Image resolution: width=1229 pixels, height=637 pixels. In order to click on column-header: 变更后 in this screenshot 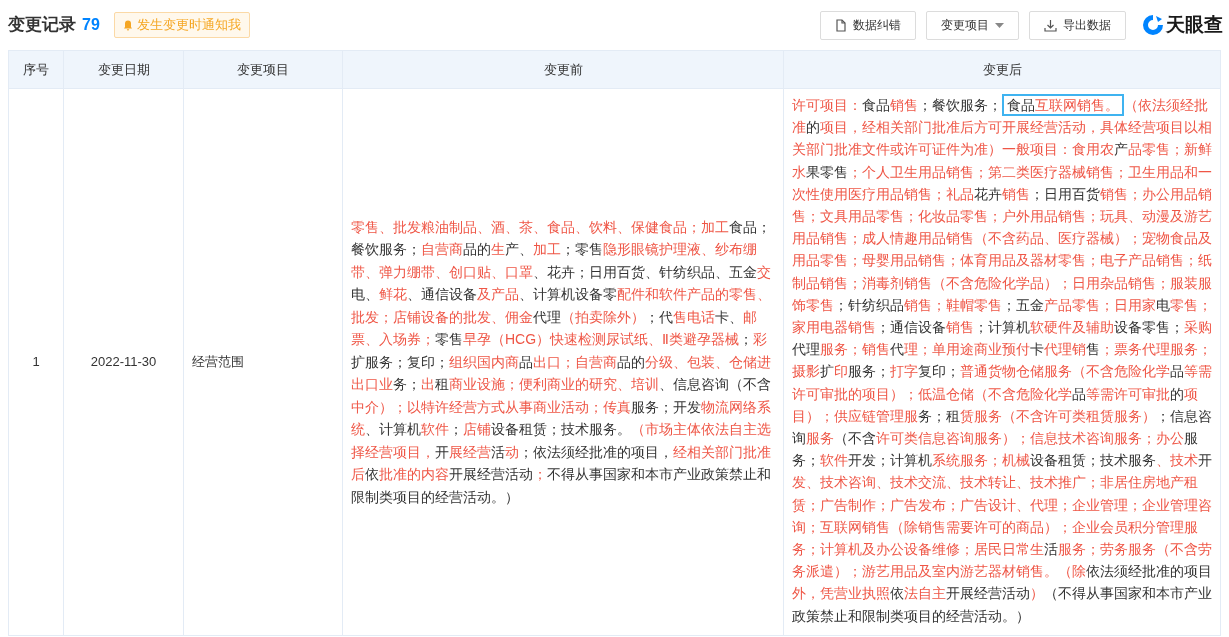, I will do `click(1002, 69)`.